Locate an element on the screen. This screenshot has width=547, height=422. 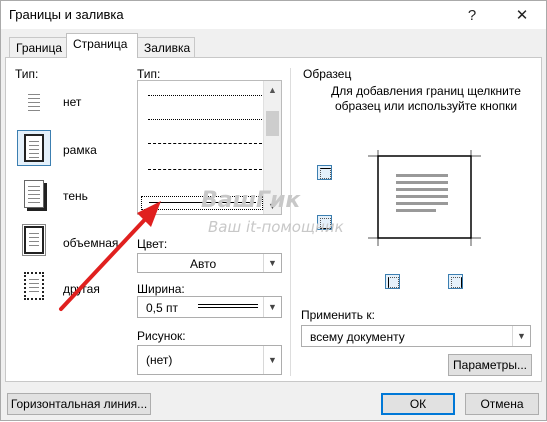
width-value: 0,5 пт is located at coordinates (162, 308).